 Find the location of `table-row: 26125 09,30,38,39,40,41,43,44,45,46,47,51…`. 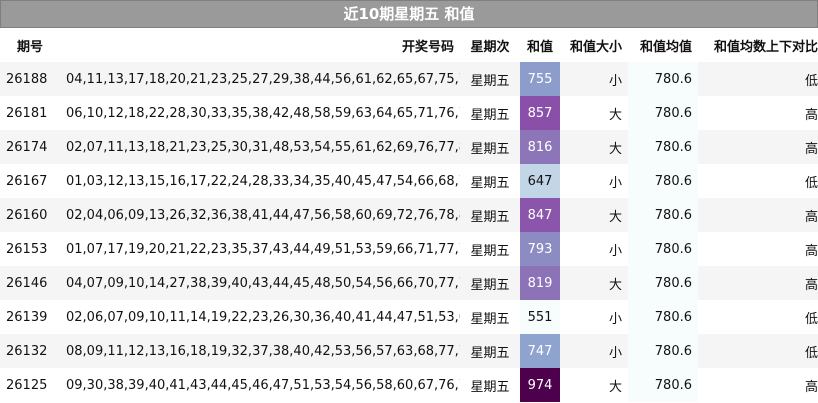

table-row: 26125 09,30,38,39,40,41,43,44,45,46,47,51… is located at coordinates (409, 385).